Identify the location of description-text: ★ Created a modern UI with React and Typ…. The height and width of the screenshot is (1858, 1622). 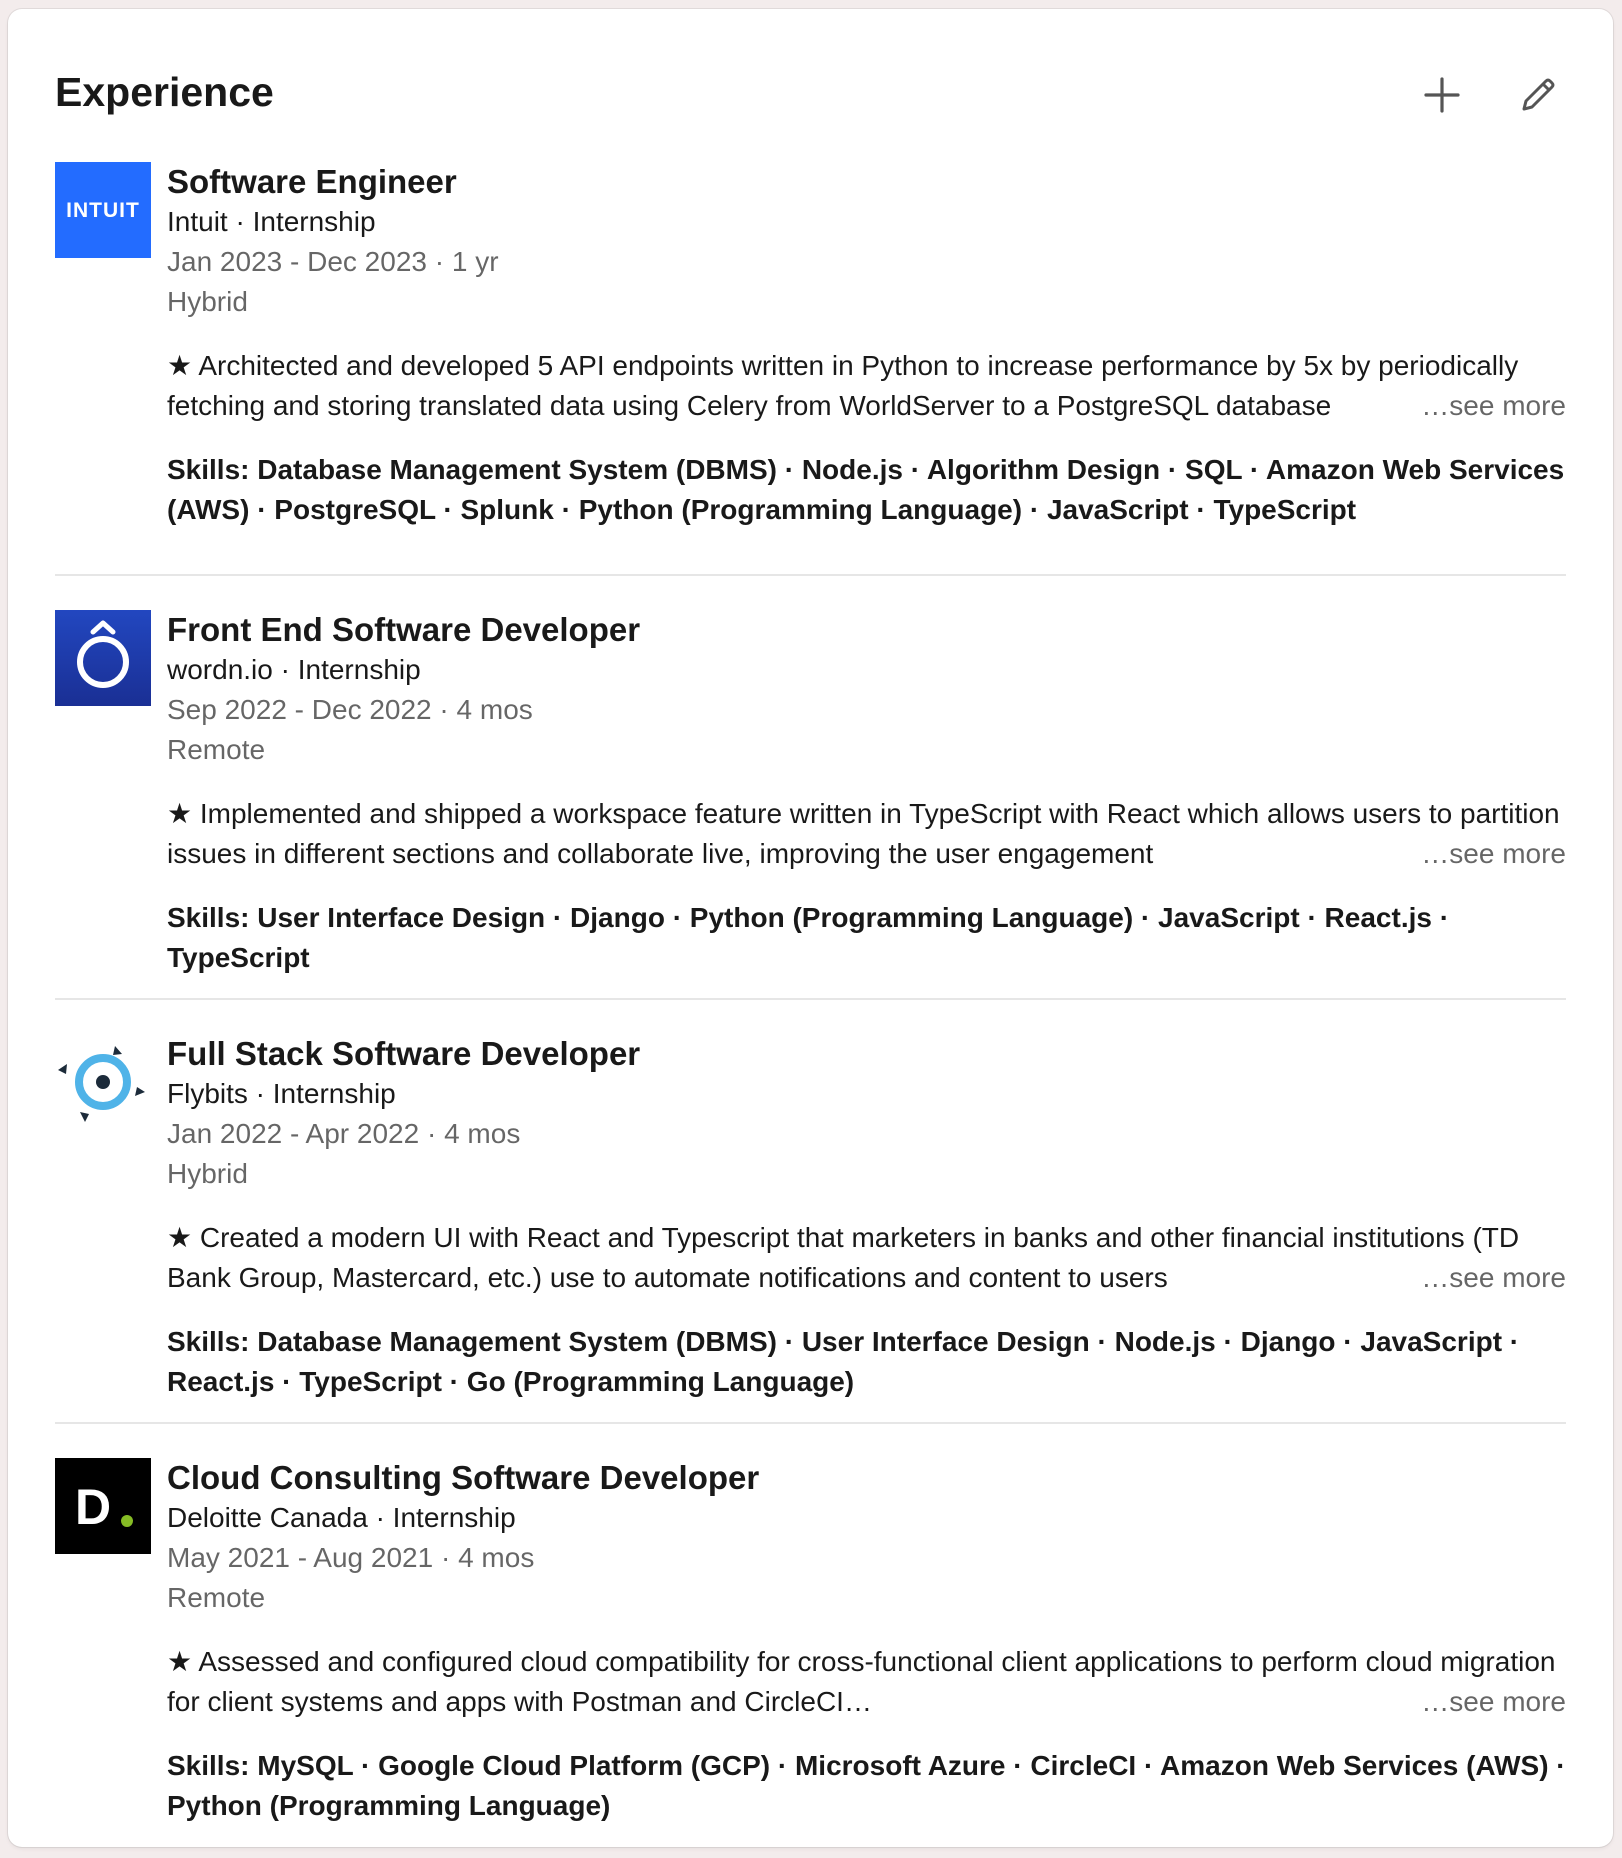
(843, 1257).